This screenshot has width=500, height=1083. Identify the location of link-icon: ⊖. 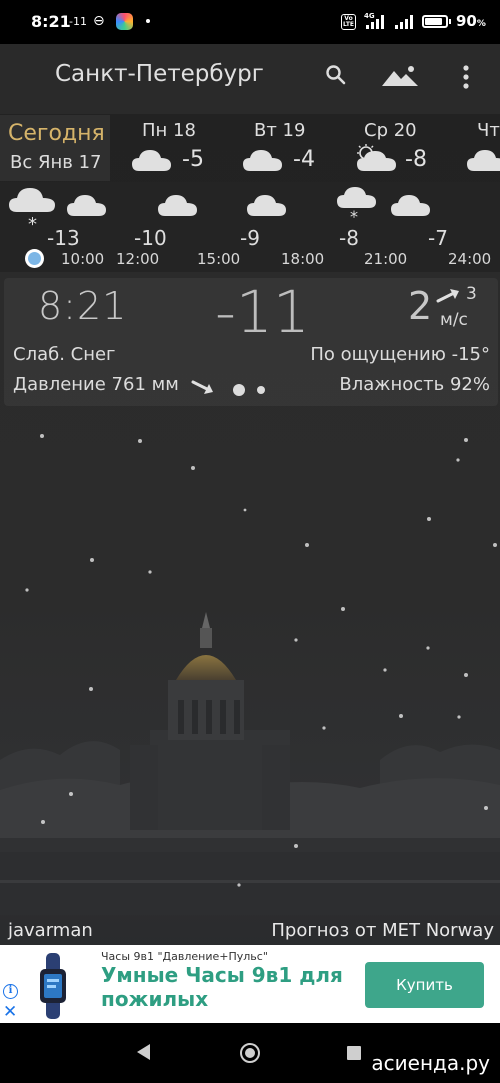
(99, 21).